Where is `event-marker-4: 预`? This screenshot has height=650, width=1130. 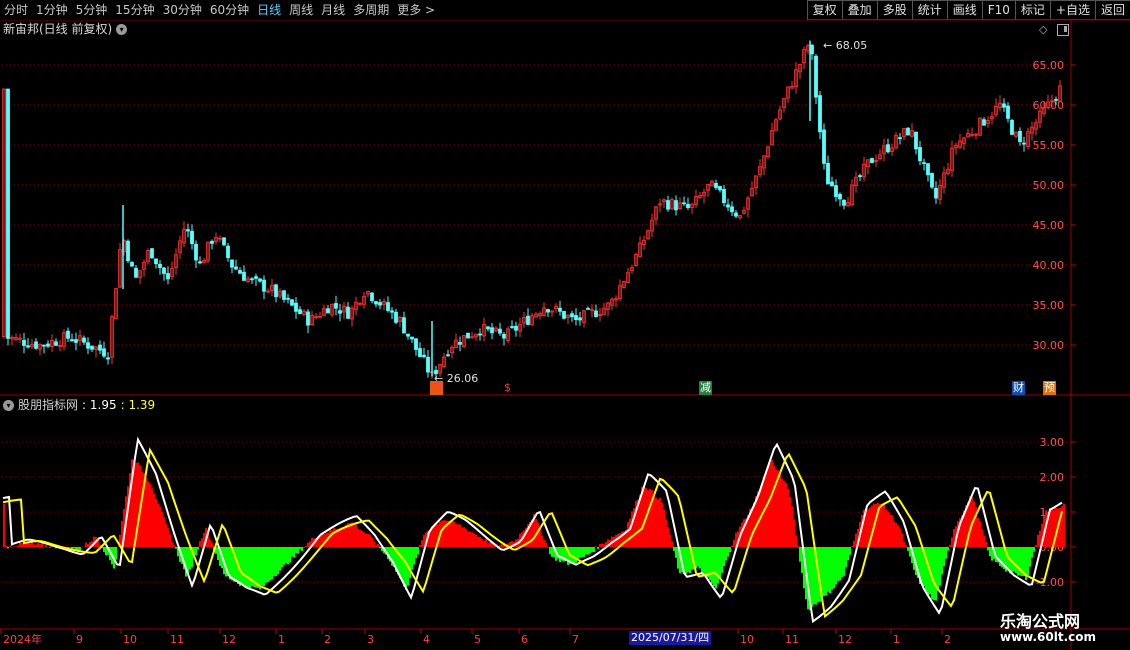
event-marker-4: 预 is located at coordinates (1049, 388).